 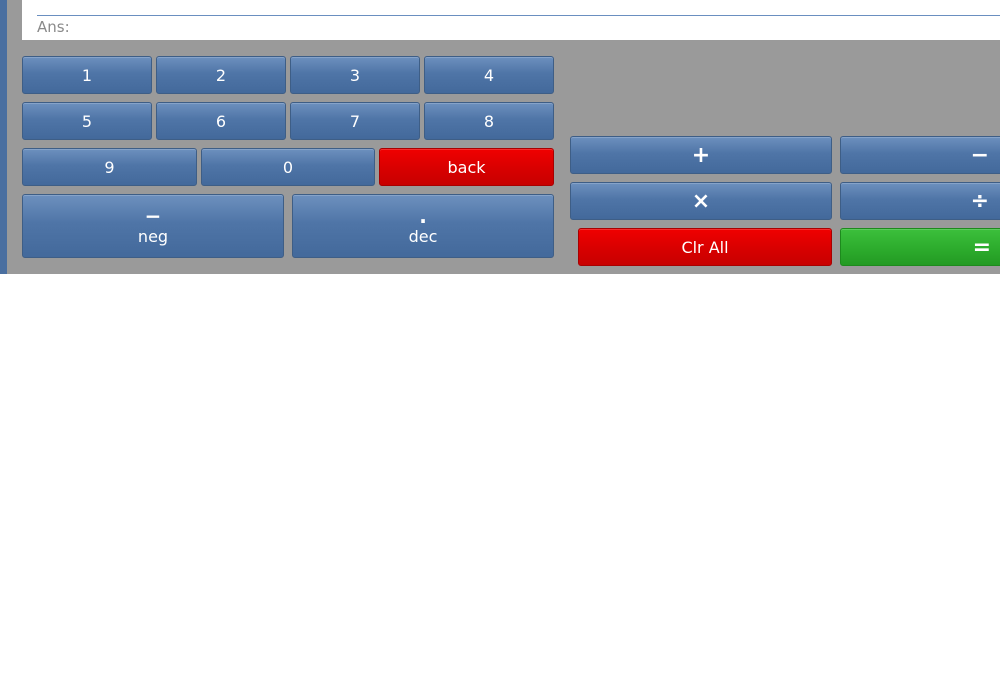 What do you see at coordinates (423, 237) in the screenshot?
I see `decimal-label: dec` at bounding box center [423, 237].